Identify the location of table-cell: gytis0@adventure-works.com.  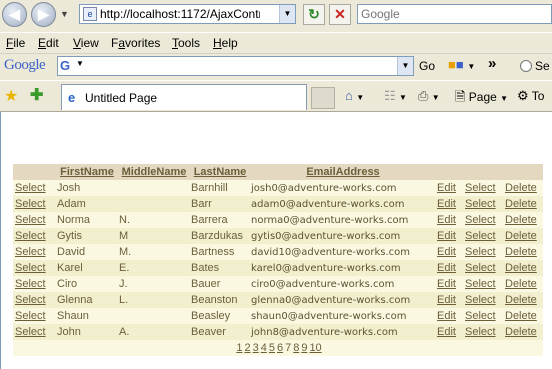
(342, 236).